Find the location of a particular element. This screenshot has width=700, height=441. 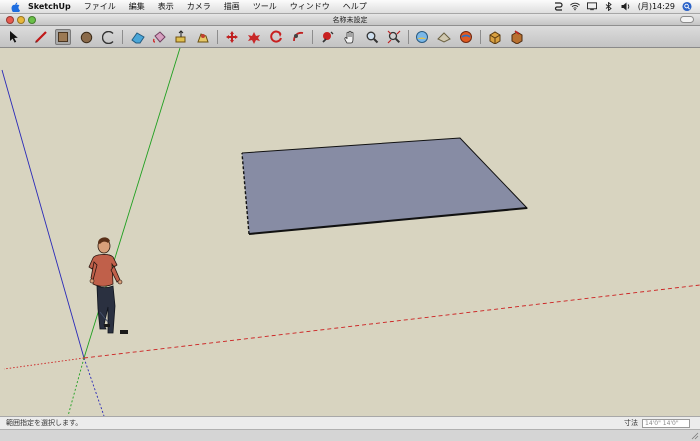

blue-axis-line is located at coordinates (43, 214).